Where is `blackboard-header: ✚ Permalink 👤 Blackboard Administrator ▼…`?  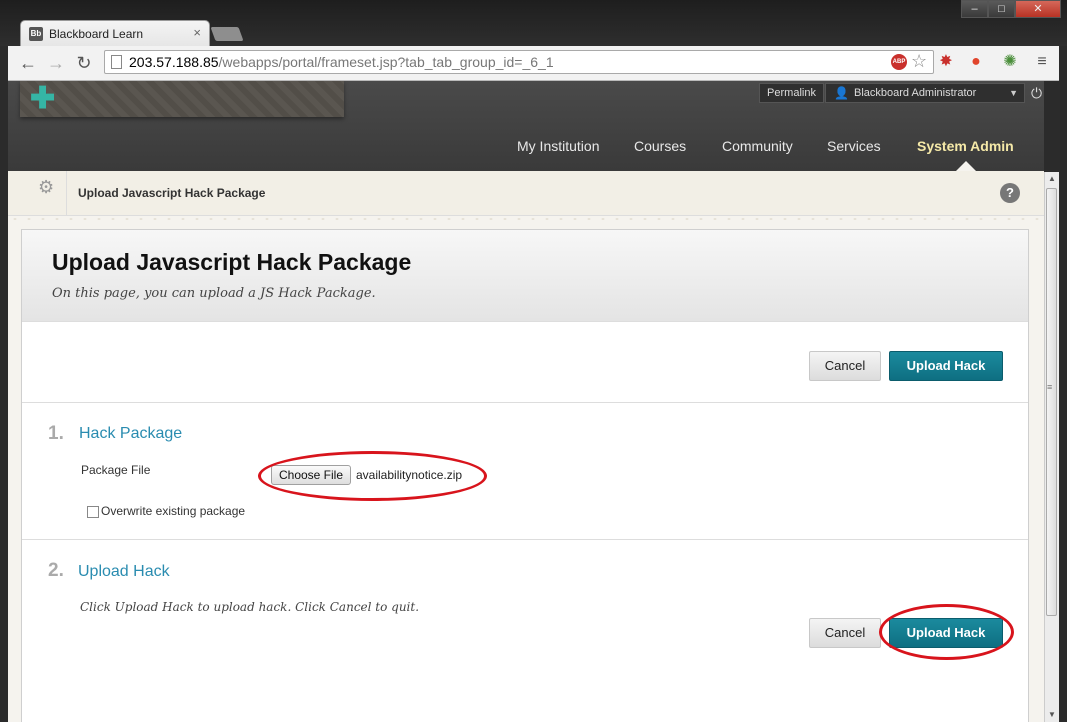
blackboard-header: ✚ Permalink 👤 Blackboard Administrator ▼… is located at coordinates (526, 126).